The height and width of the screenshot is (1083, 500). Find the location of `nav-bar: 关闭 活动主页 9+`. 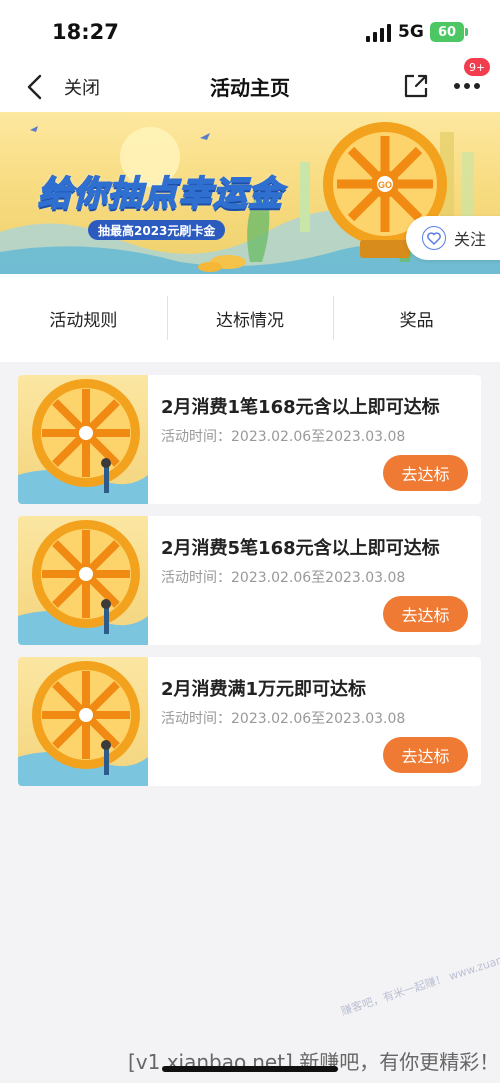

nav-bar: 关闭 活动主页 9+ is located at coordinates (250, 85).